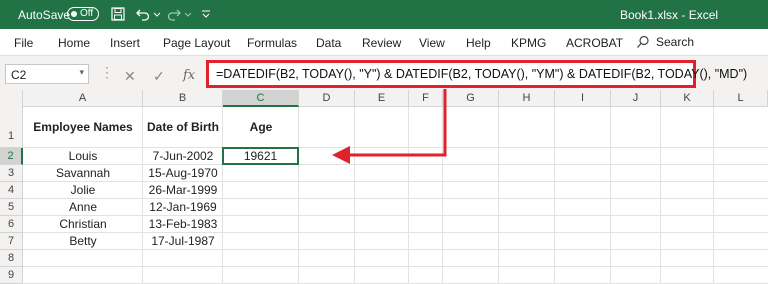 The height and width of the screenshot is (284, 768). Describe the element at coordinates (384, 14) in the screenshot. I see `title-bar: AutoSave Off Book1.xlsx - Excel` at that location.